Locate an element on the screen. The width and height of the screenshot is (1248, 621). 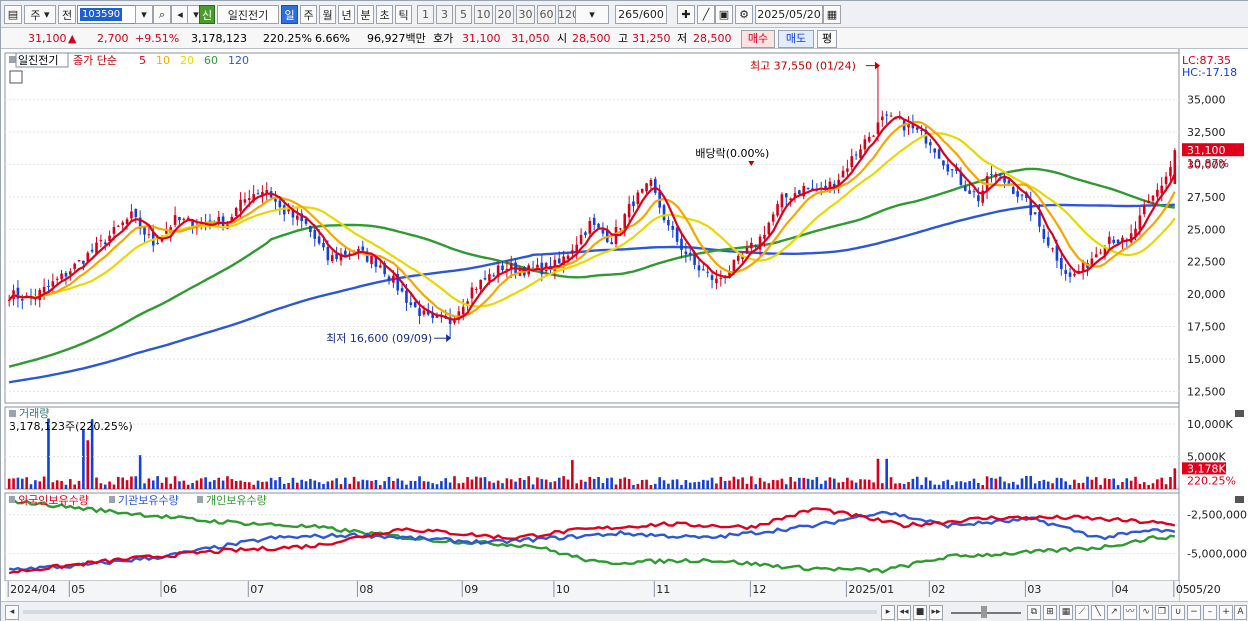
count-button-60: 60 is located at coordinates (546, 14).